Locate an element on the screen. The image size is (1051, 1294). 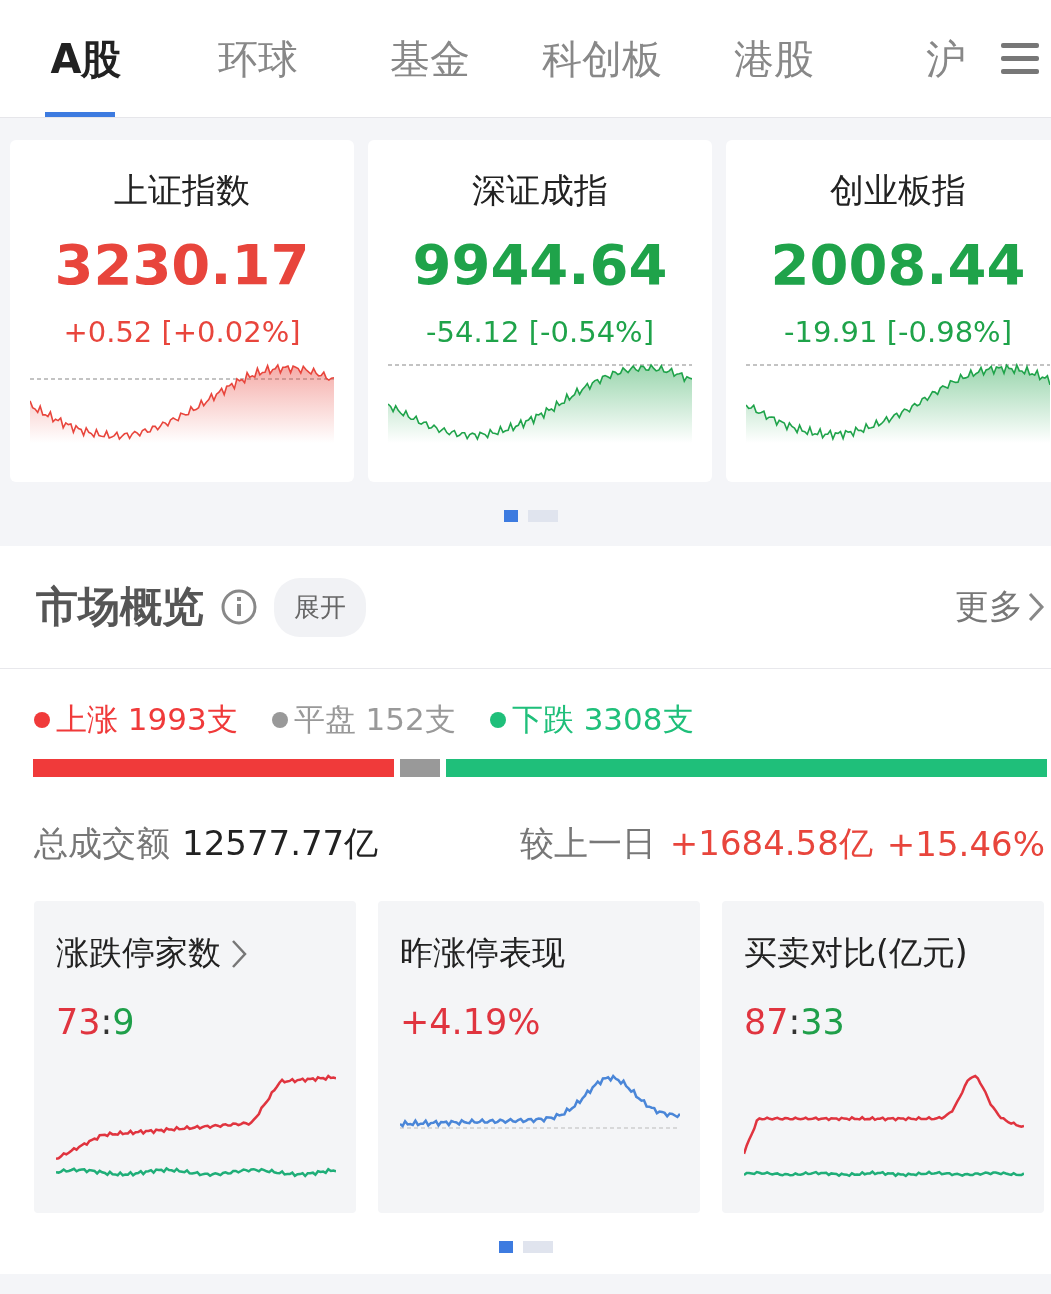
expand-button: 展开 is located at coordinates (320, 607).